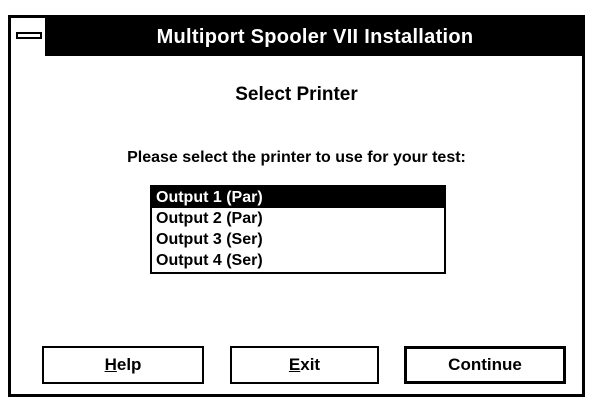 The width and height of the screenshot is (591, 401). I want to click on continue-button-label: Continue, so click(485, 364).